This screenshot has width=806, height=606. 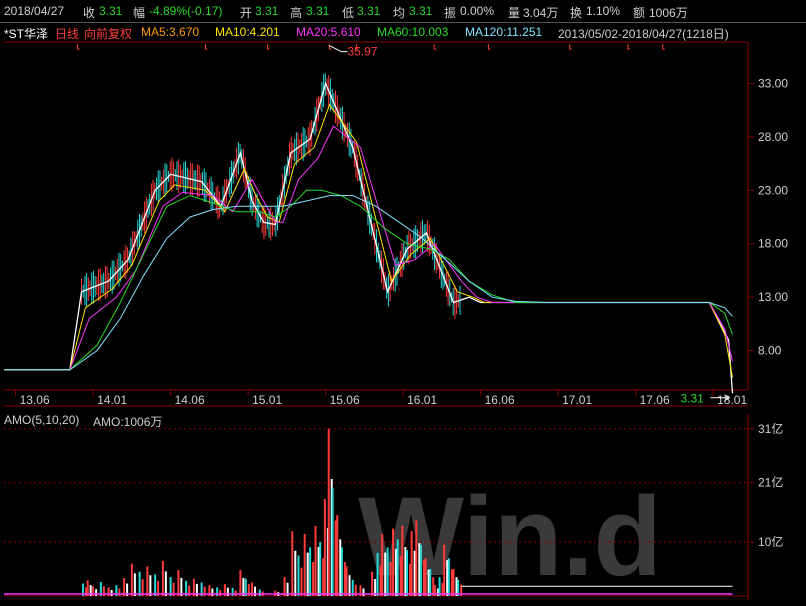 I want to click on y-tick-label: 18.00, so click(x=773, y=244).